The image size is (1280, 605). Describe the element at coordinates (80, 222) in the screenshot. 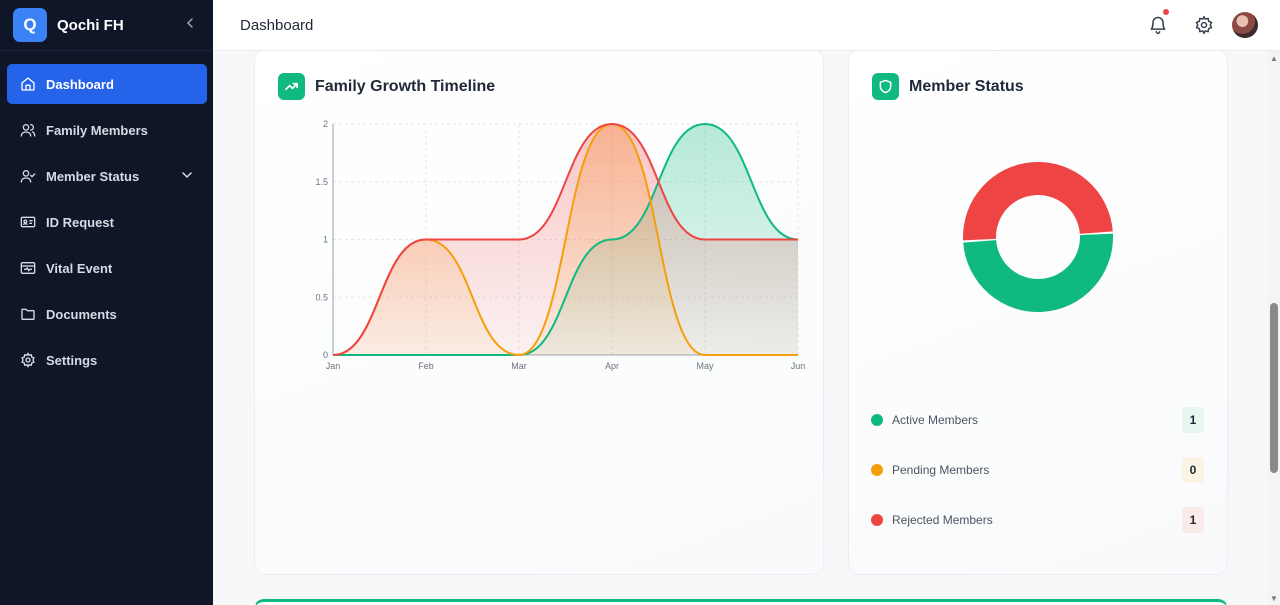

I see `sidebar-item-label: ID Request` at that location.